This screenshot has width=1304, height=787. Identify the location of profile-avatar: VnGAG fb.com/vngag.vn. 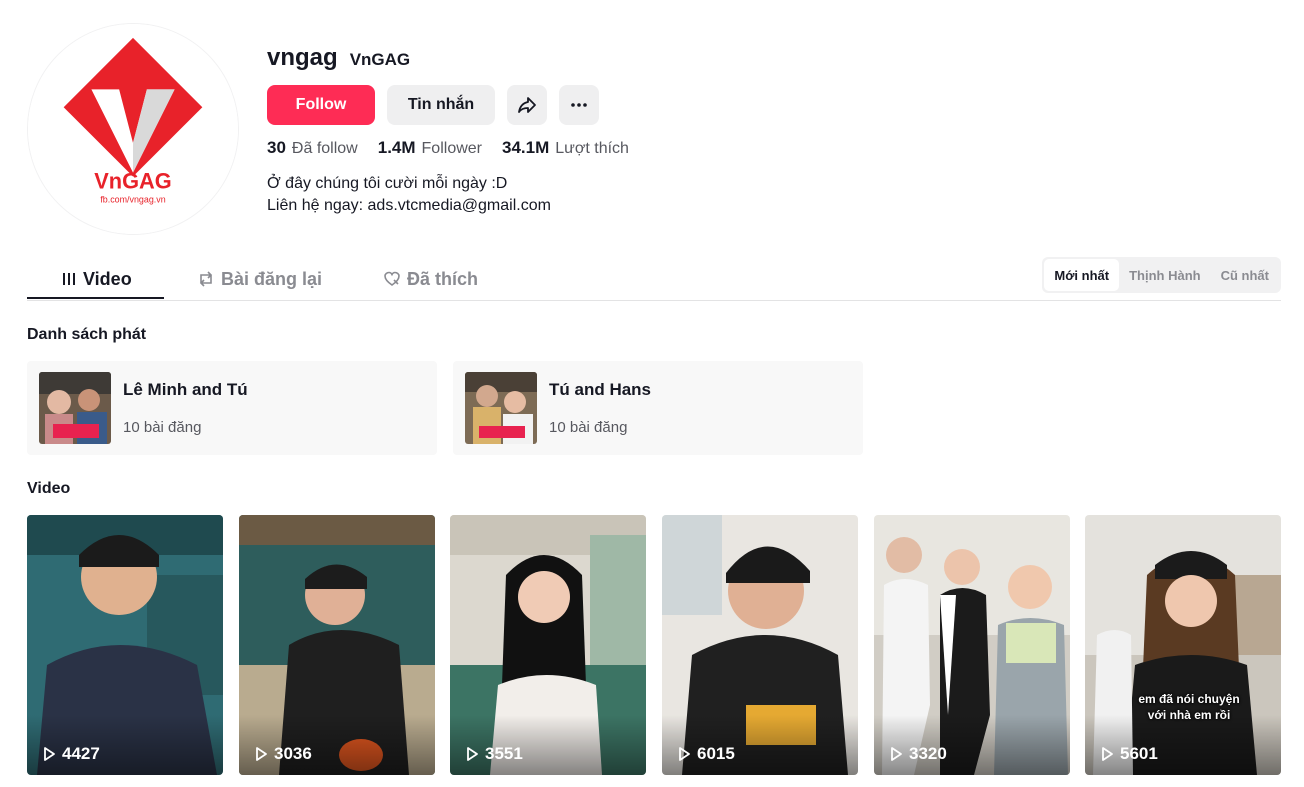
(133, 129).